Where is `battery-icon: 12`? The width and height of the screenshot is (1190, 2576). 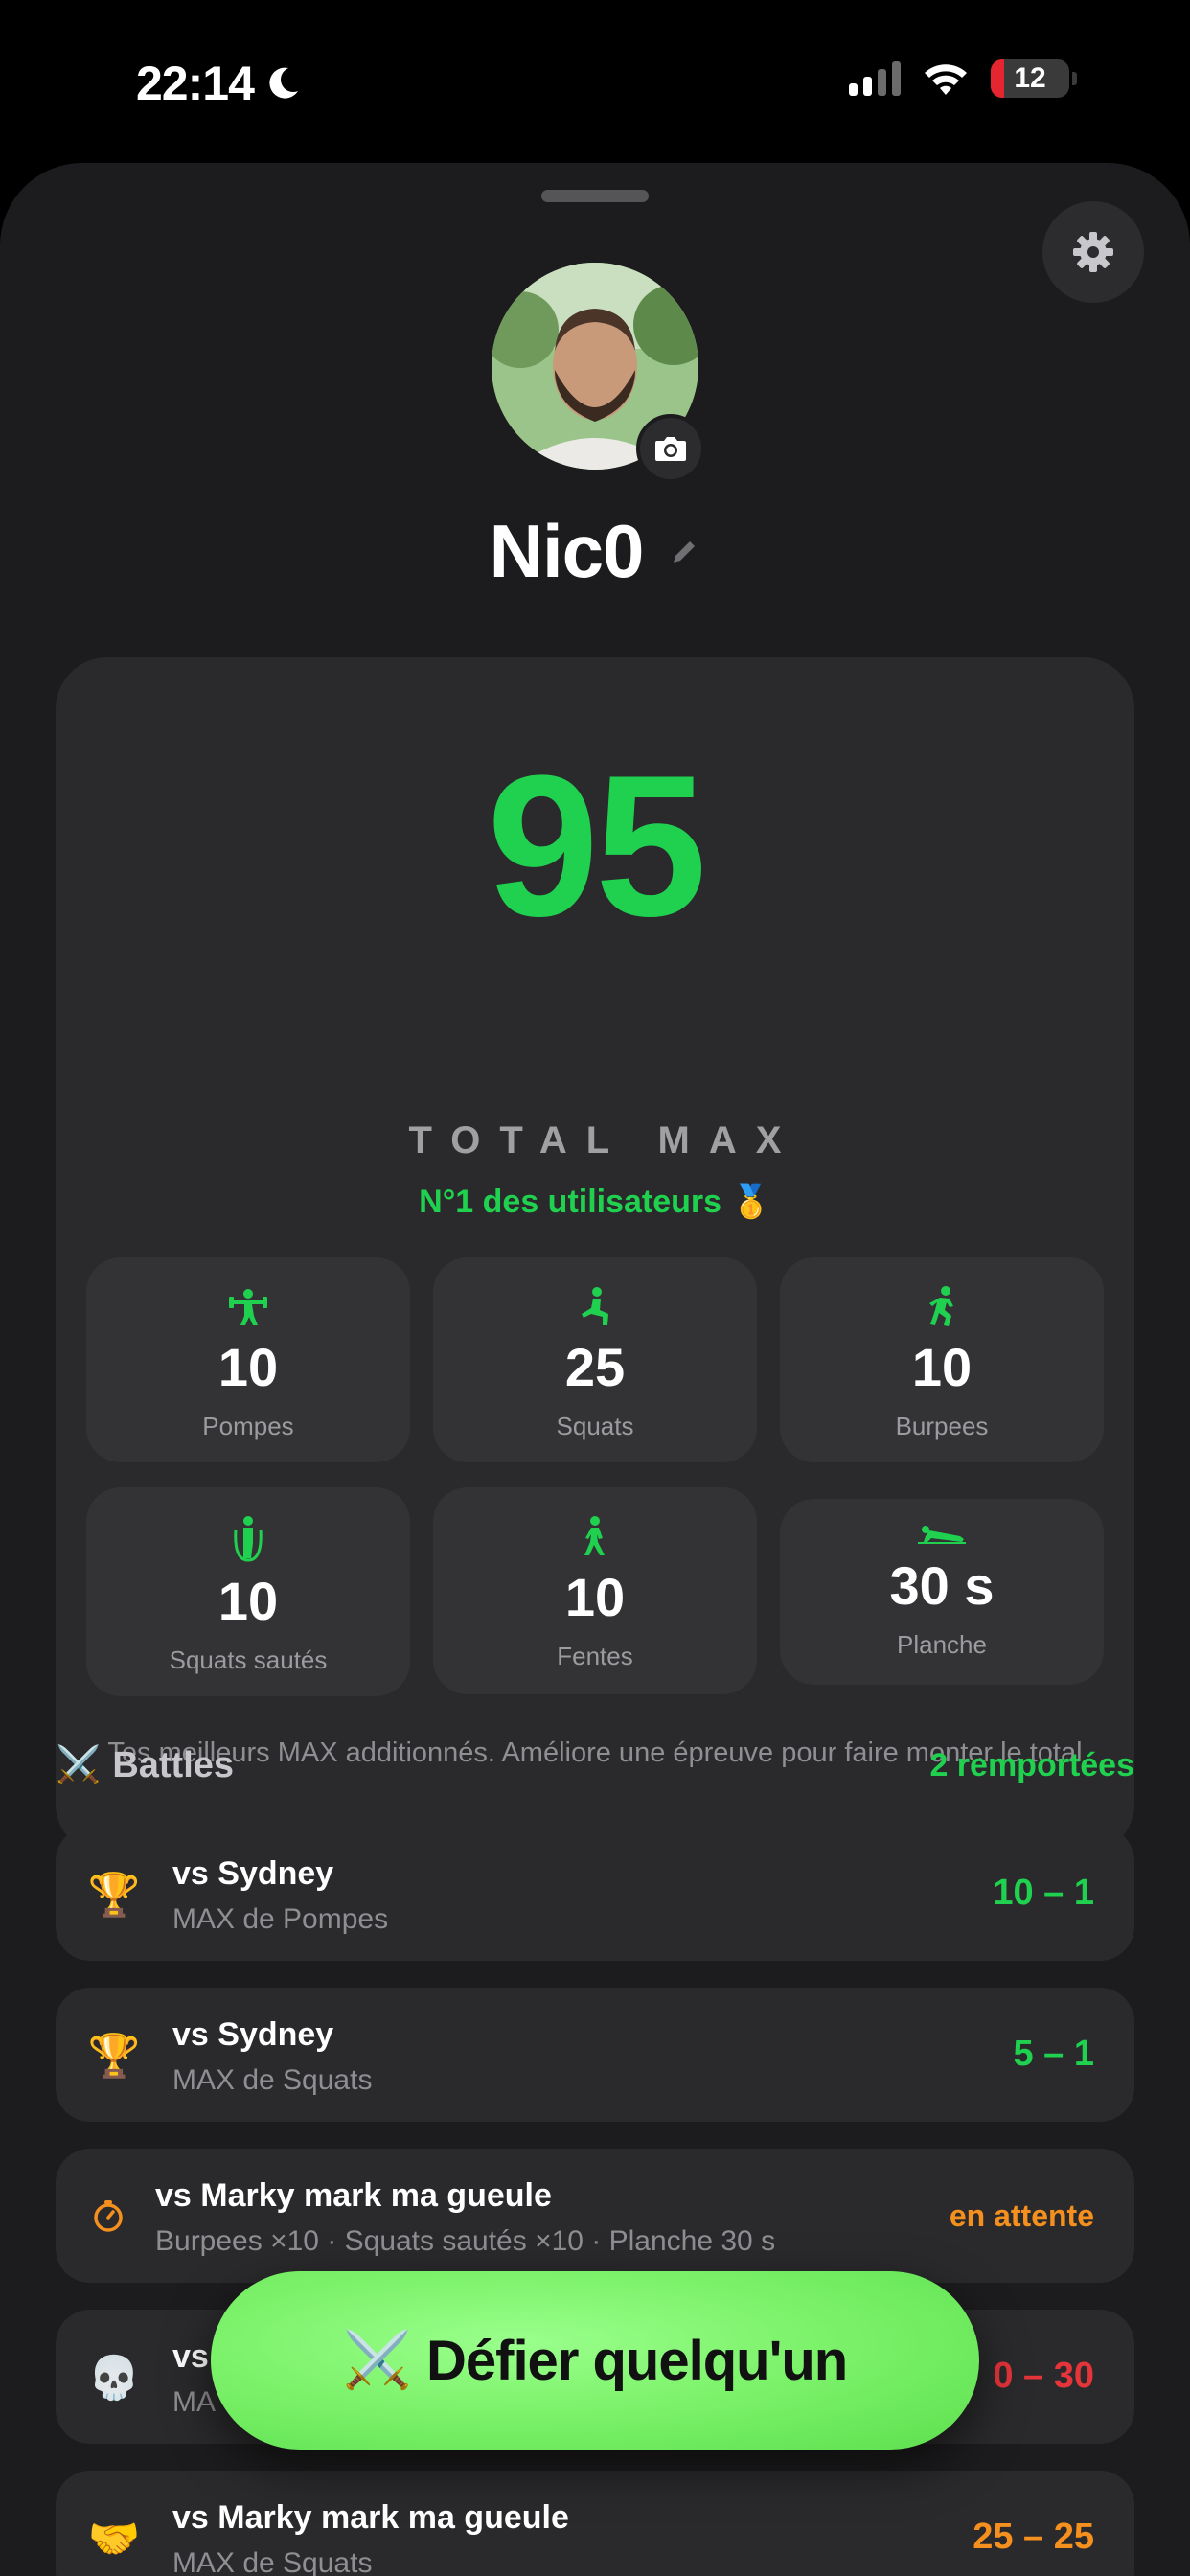
battery-icon: 12 is located at coordinates (1030, 78).